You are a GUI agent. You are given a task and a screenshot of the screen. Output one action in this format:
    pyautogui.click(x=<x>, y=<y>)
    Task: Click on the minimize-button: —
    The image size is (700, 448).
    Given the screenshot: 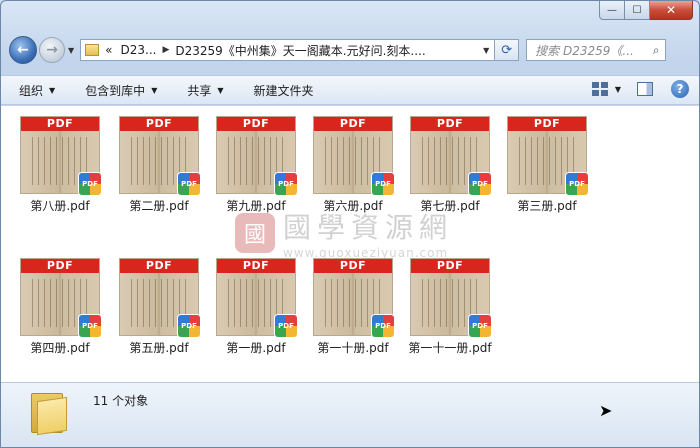 What is the action you would take?
    pyautogui.click(x=612, y=10)
    